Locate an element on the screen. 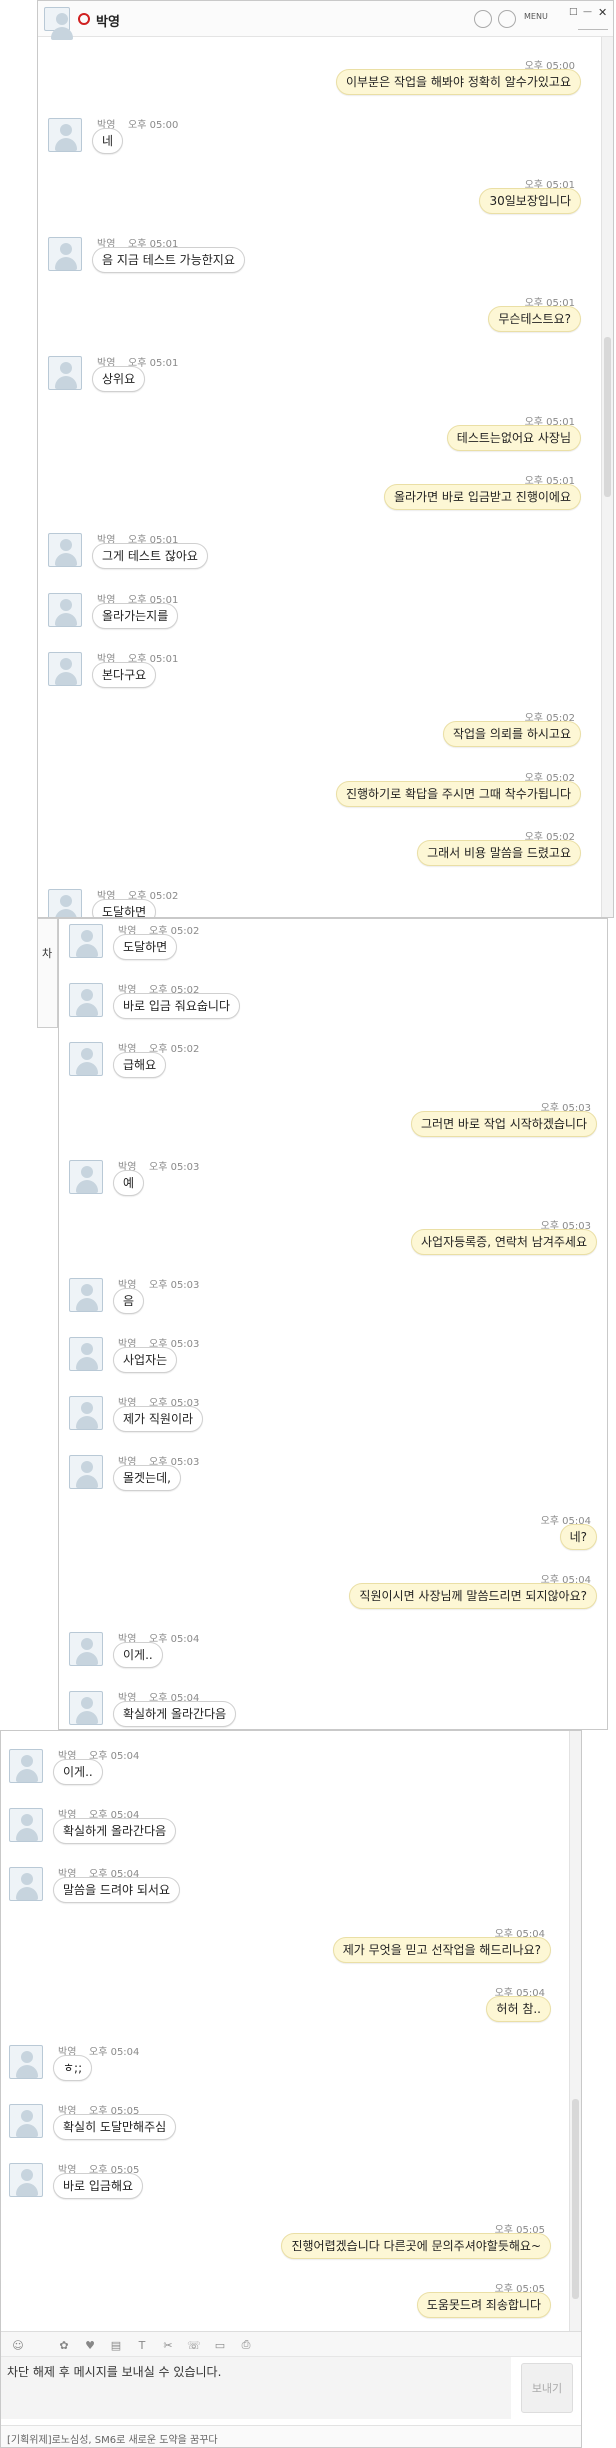 This screenshot has width=616, height=2448. message-bubble: 30일보장입니다 is located at coordinates (530, 200).